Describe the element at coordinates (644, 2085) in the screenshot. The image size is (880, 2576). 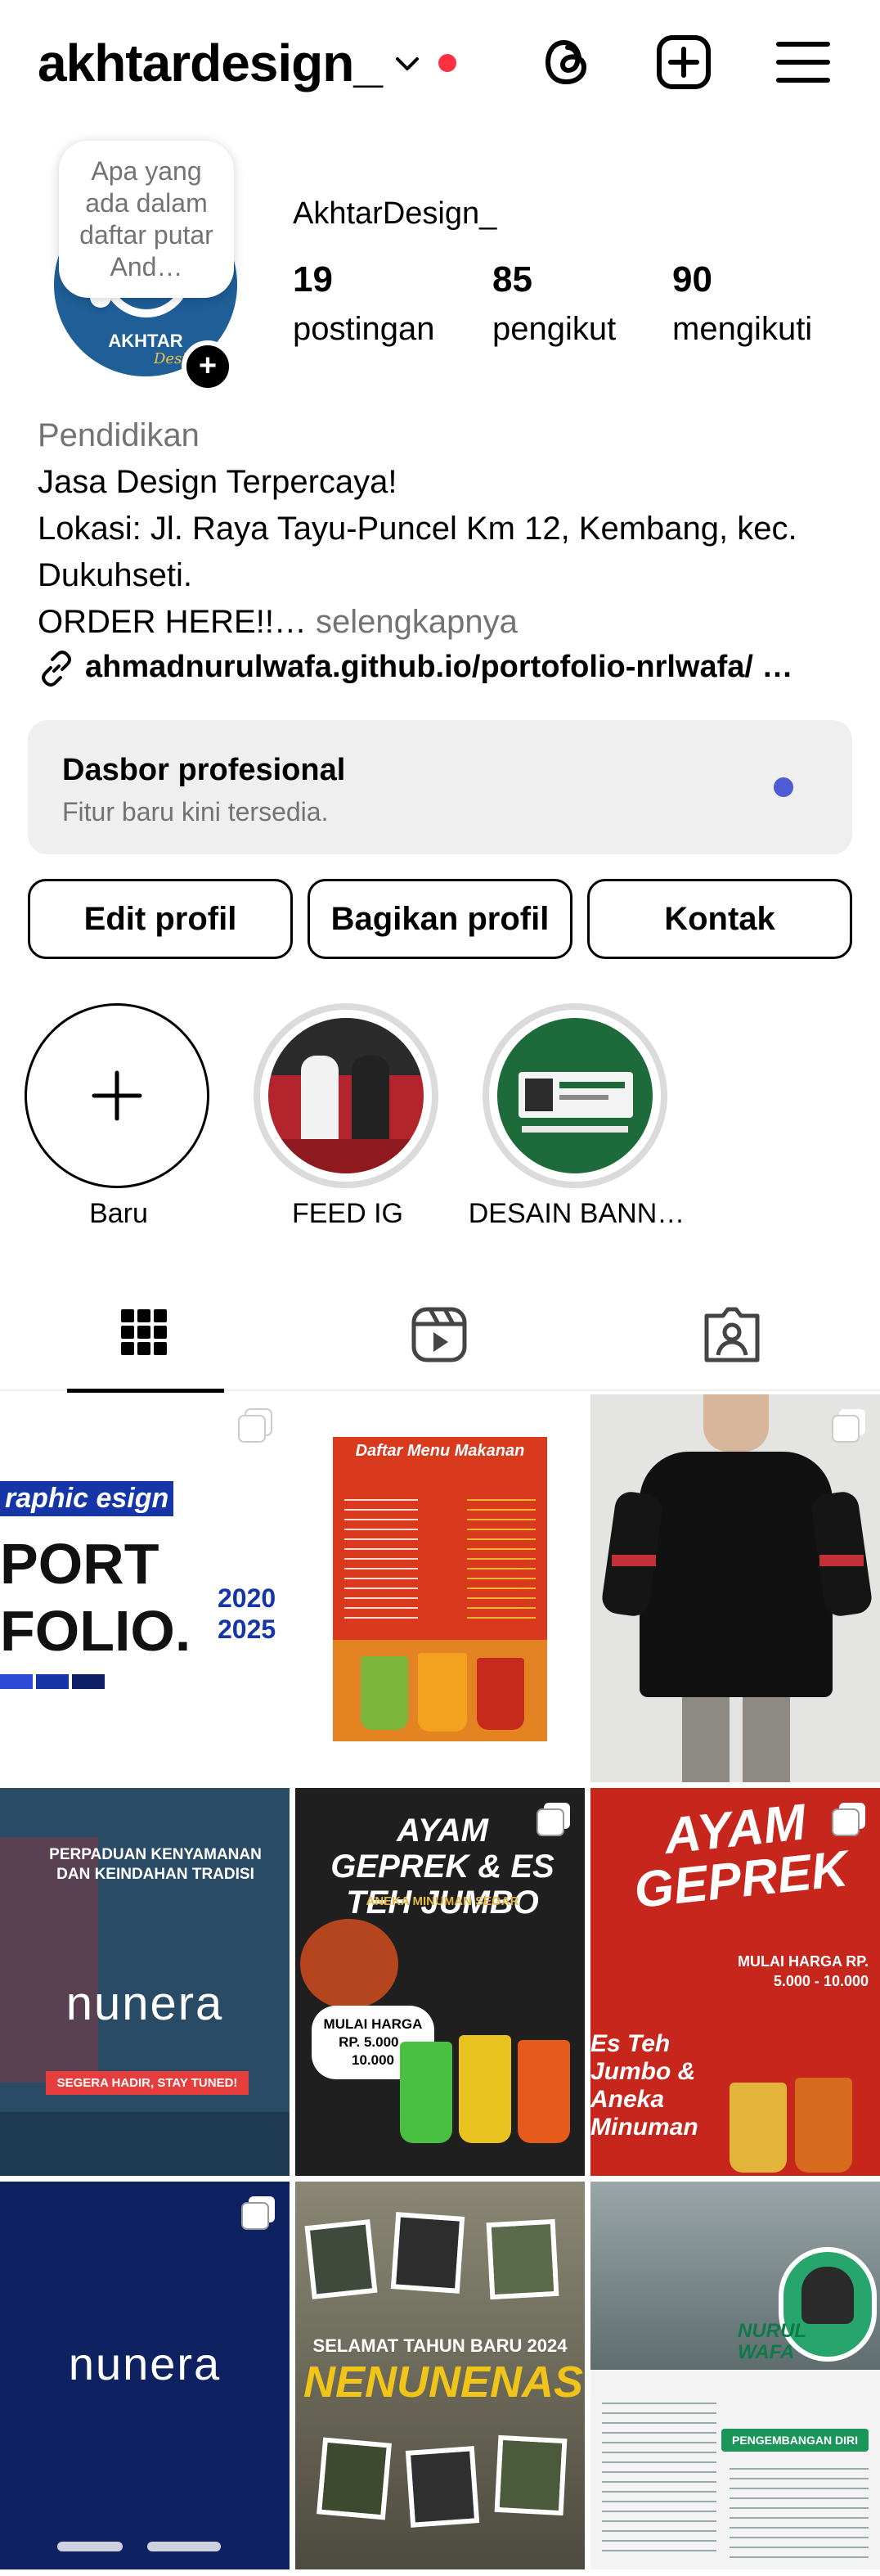
I see `post-subtitle: Es Teh Jumbo & Aneka Minuman` at that location.